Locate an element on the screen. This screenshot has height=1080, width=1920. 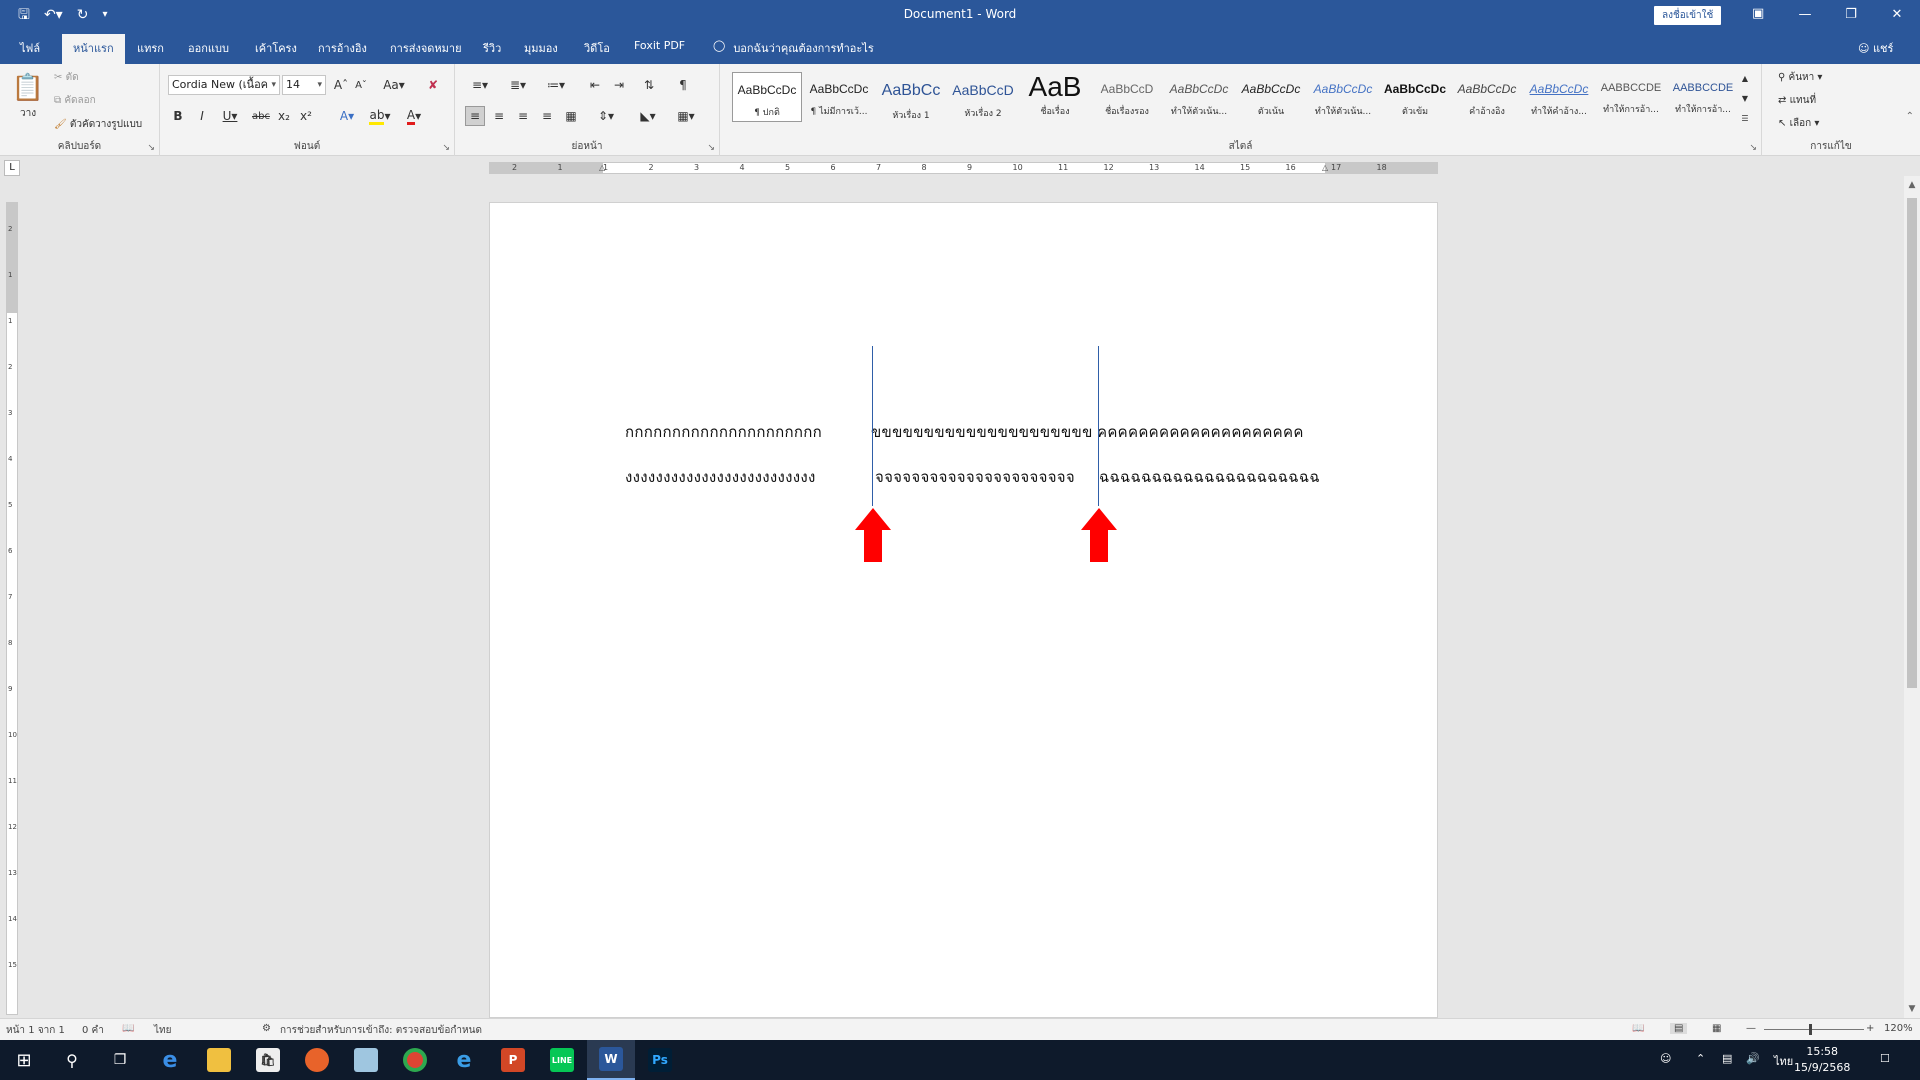
ie-icon: e is located at coordinates (464, 1060).